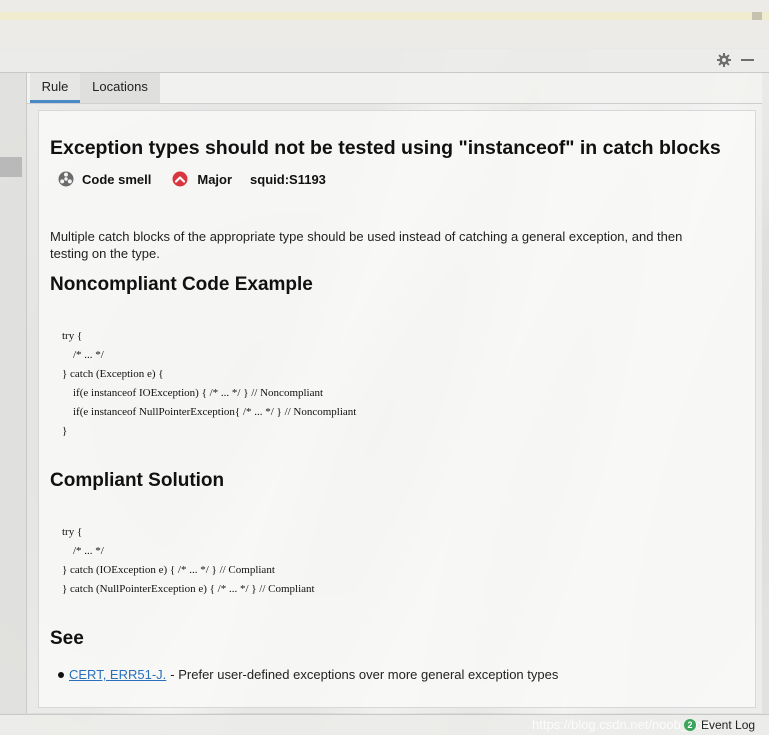 This screenshot has width=769, height=735. What do you see at coordinates (66, 179) in the screenshot?
I see `code-smell-icon` at bounding box center [66, 179].